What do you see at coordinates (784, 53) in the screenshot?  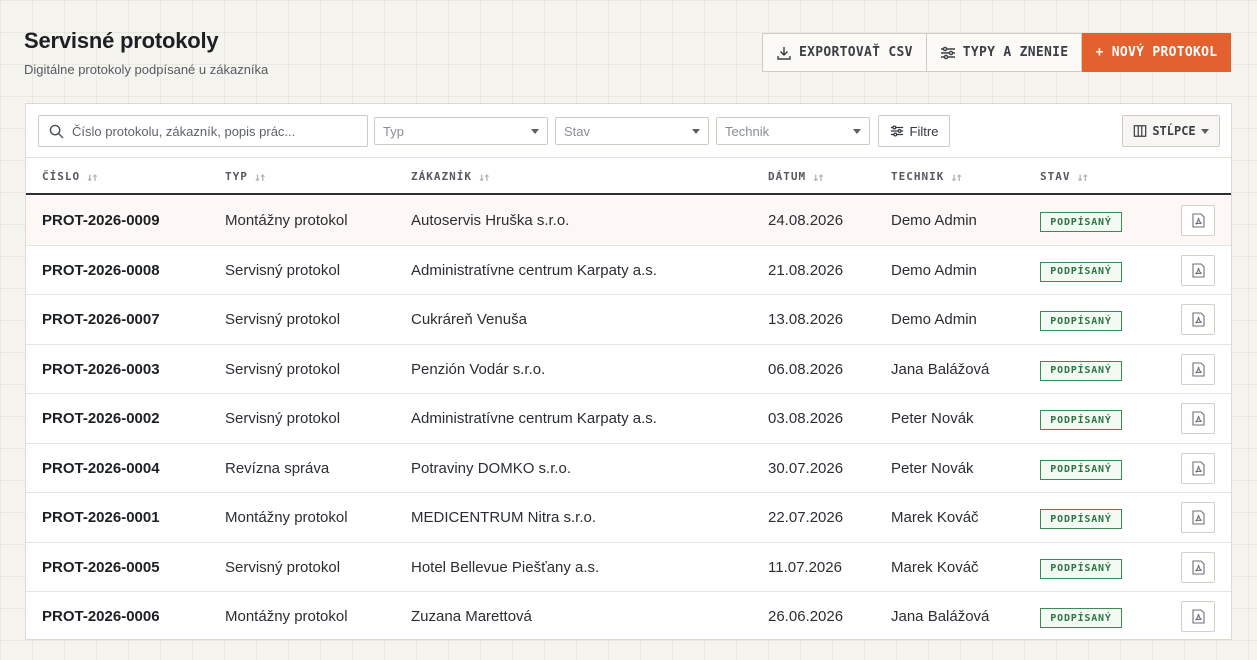 I see `download-icon` at bounding box center [784, 53].